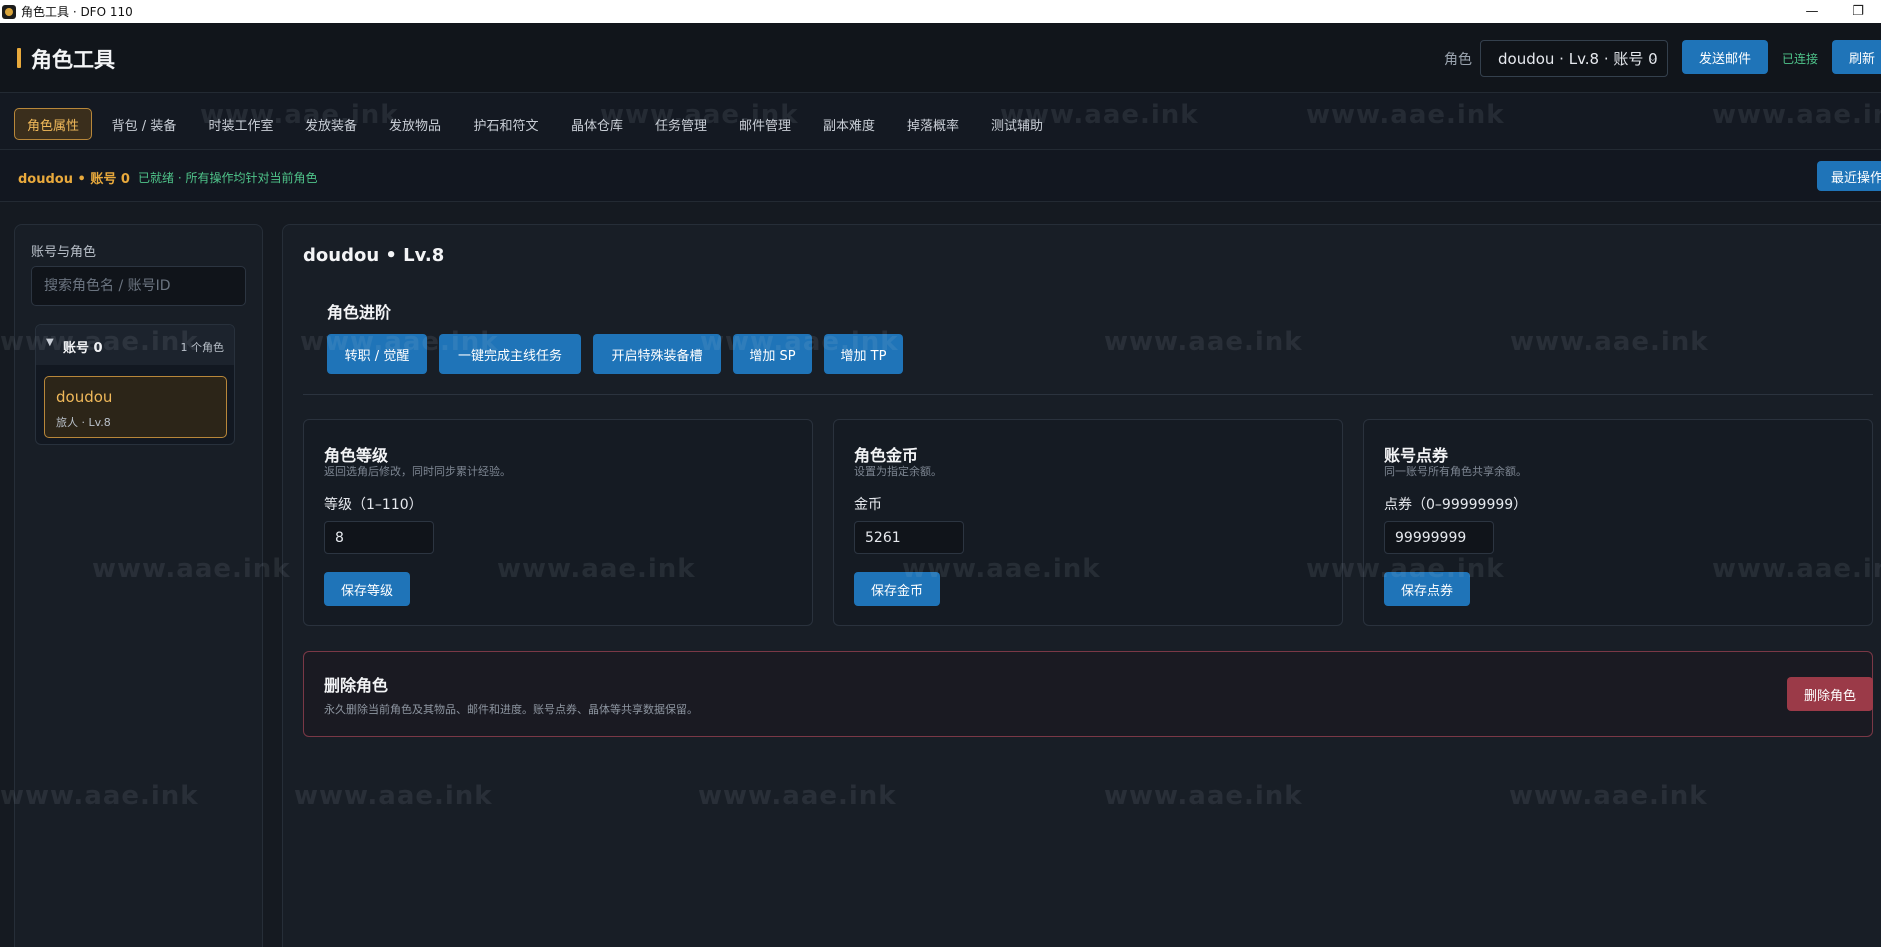 This screenshot has width=1881, height=947. I want to click on tab-test-tools: 测试辅助, so click(1017, 124).